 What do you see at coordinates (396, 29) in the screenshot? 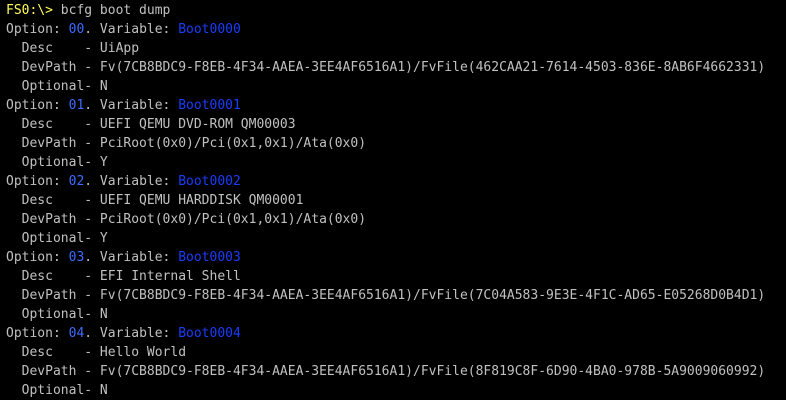
I see `option-header-line: Option: 00. Variable: Boot0000` at bounding box center [396, 29].